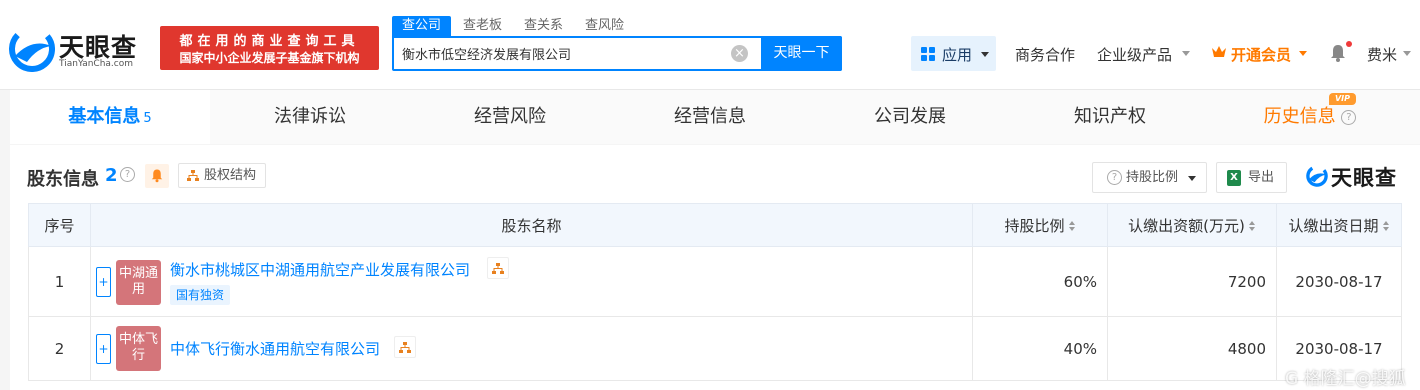  Describe the element at coordinates (739, 53) in the screenshot. I see `clear-icon: ×` at that location.